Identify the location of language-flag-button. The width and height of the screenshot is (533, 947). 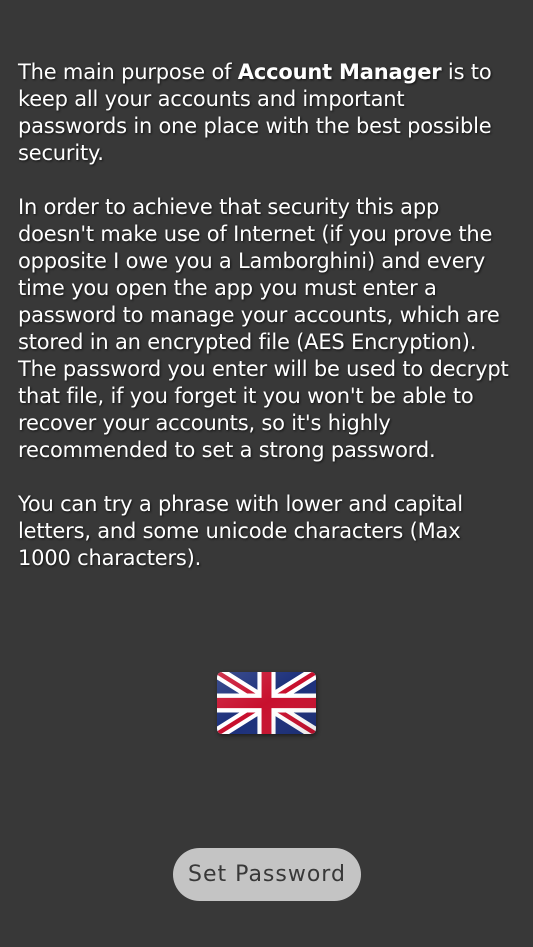
(266, 703).